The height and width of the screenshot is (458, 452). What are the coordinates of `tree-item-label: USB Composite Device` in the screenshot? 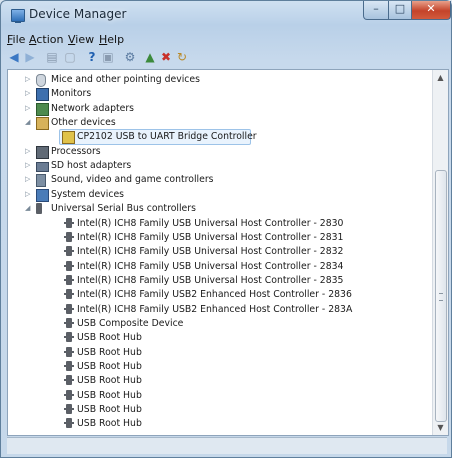 It's located at (130, 323).